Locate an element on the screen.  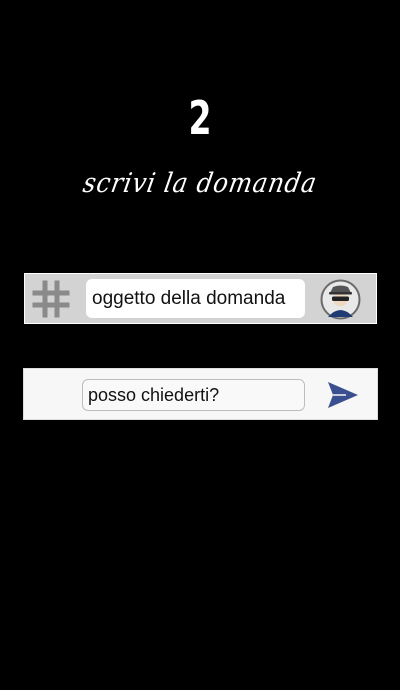
step-number: 2 is located at coordinates (200, 118).